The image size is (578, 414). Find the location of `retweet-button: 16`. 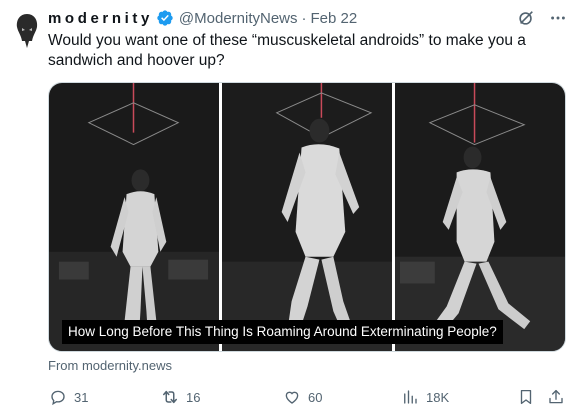

retweet-button: 16 is located at coordinates (180, 397).